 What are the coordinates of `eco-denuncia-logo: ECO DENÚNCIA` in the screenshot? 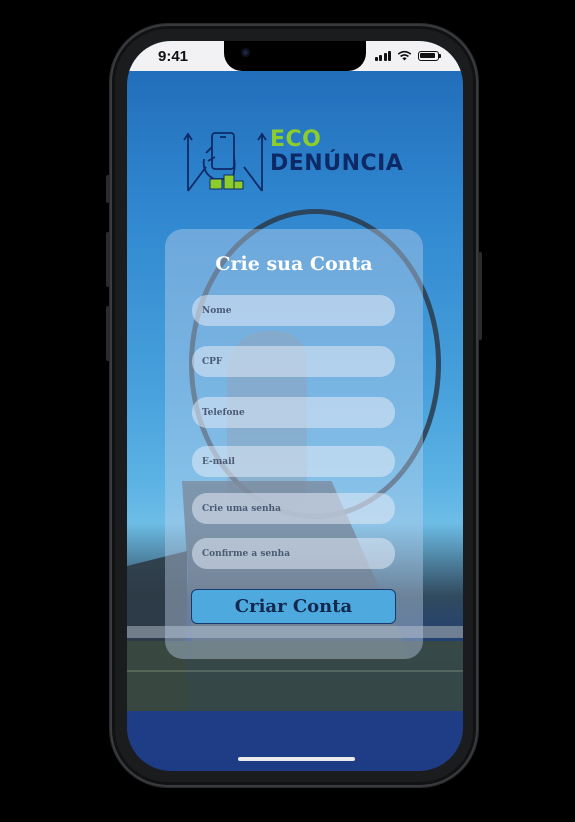 It's located at (297, 163).